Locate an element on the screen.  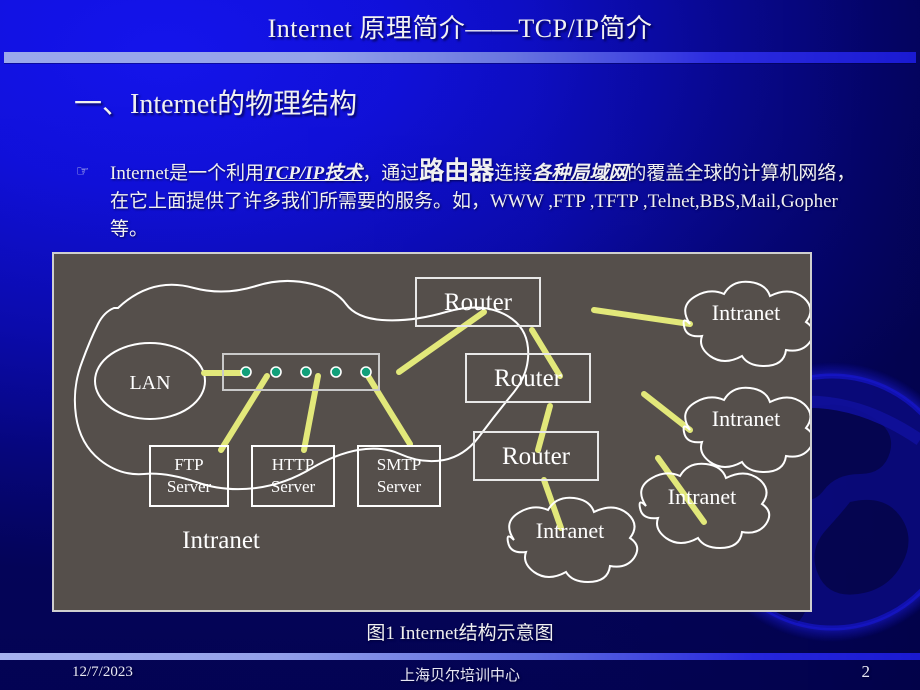
server-smtp-line1: SMTP is located at coordinates (399, 464).